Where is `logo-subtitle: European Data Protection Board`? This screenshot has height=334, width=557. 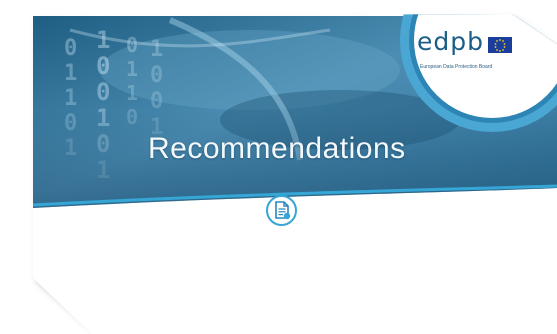
logo-subtitle: European Data Protection Board is located at coordinates (456, 67).